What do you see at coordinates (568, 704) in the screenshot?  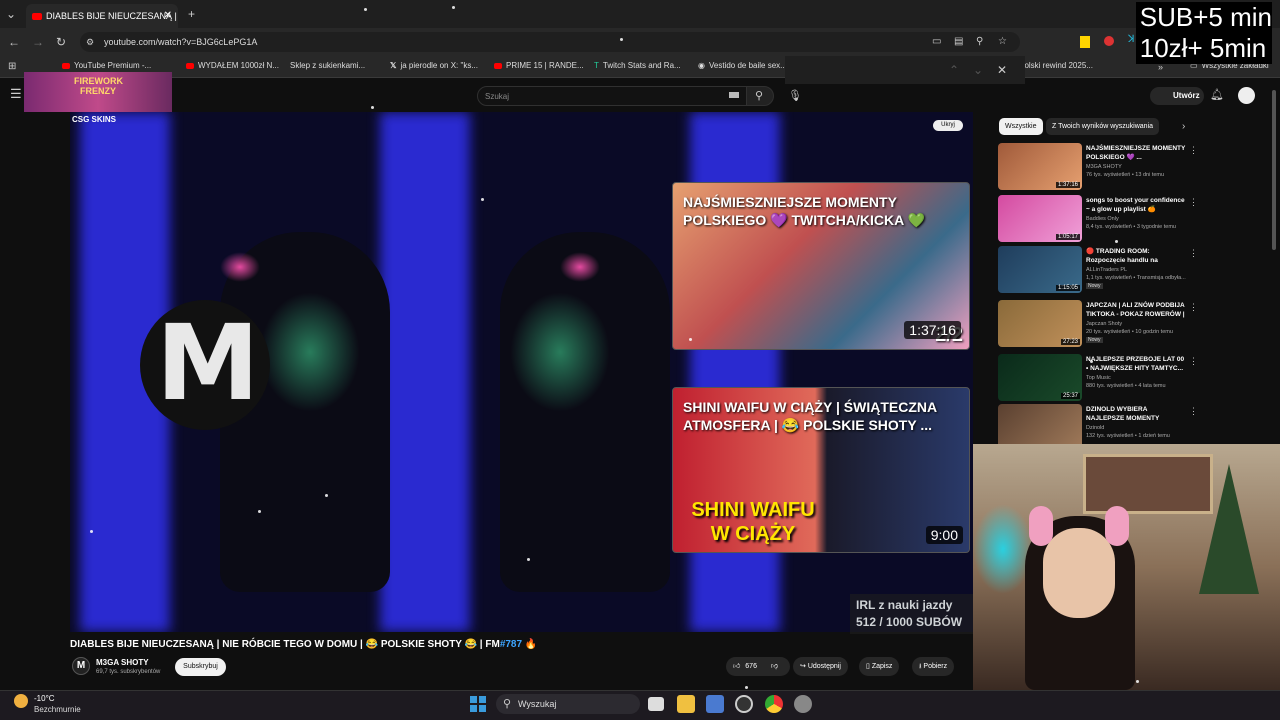 I see `taskbar-search: Wyszukaj` at bounding box center [568, 704].